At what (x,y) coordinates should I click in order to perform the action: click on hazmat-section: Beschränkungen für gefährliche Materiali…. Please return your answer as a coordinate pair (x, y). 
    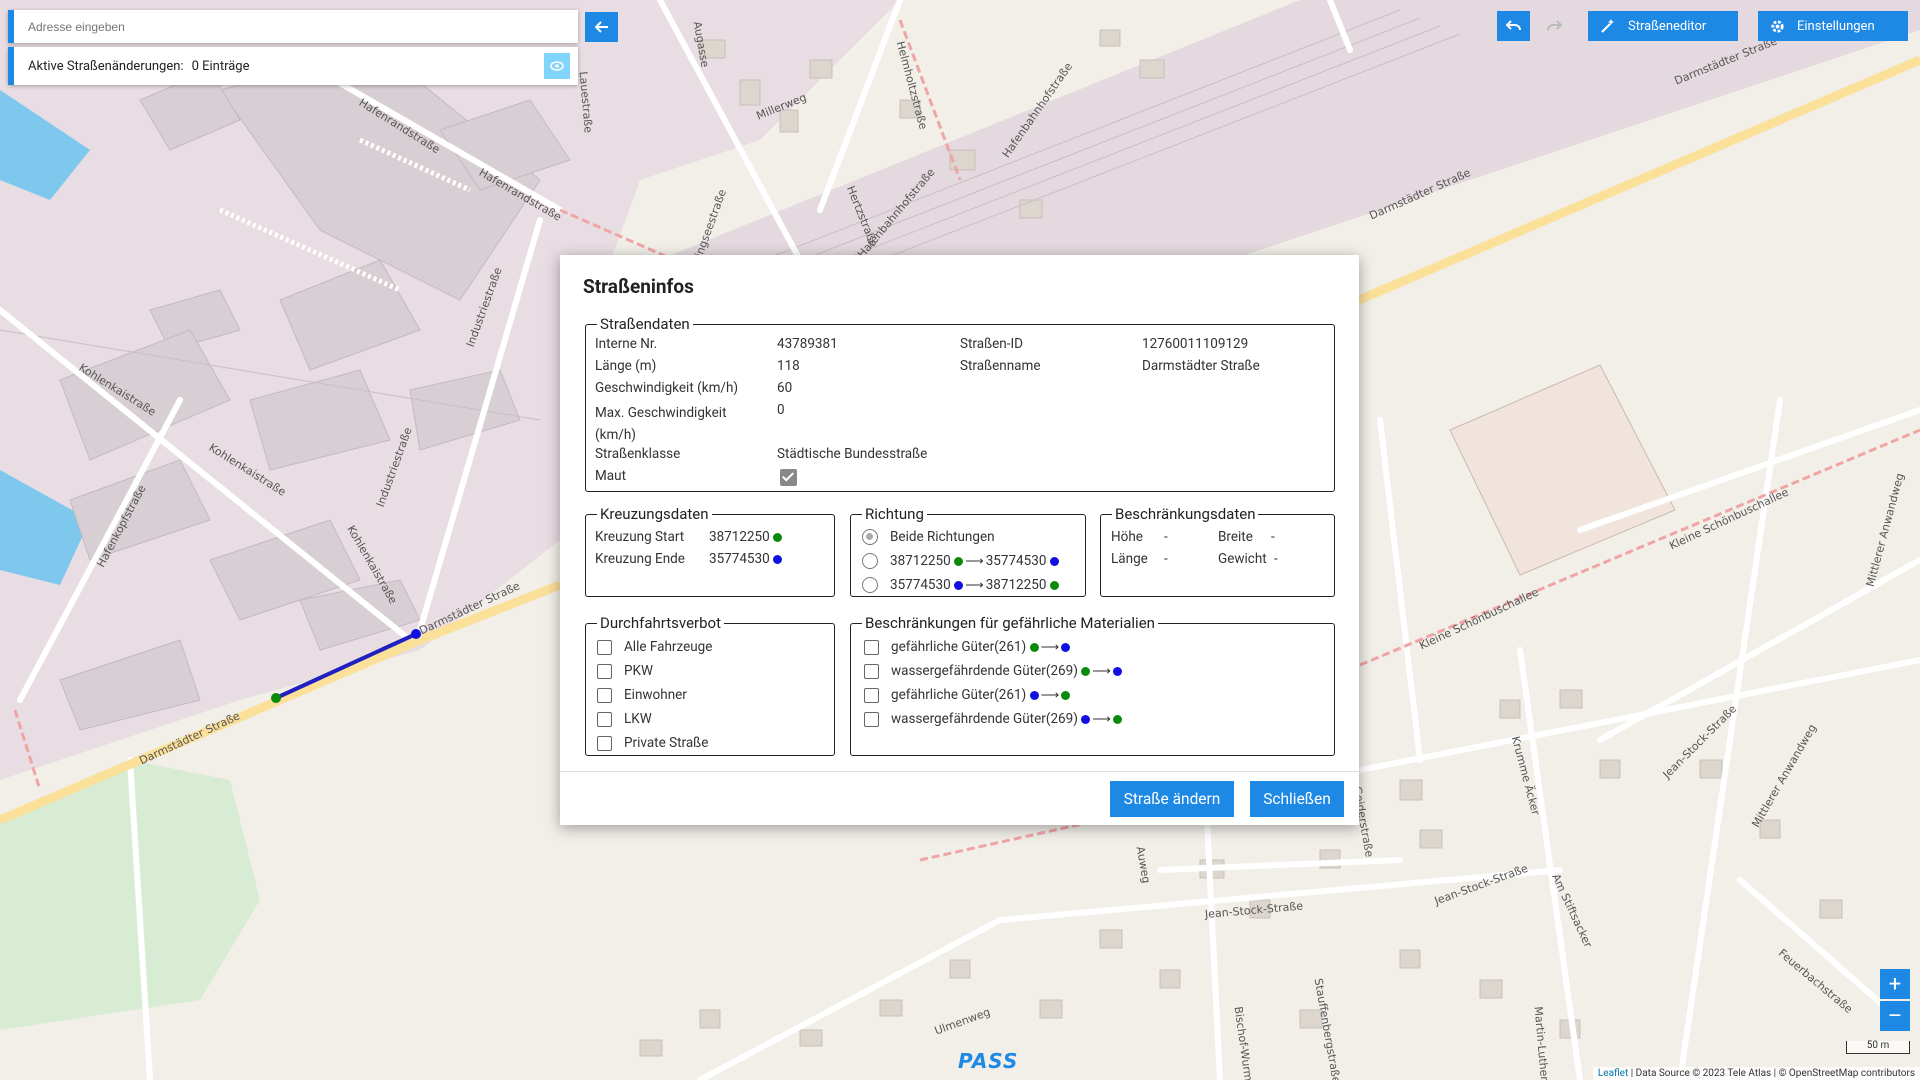
    Looking at the image, I should click on (1092, 686).